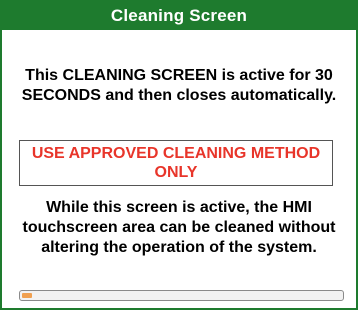 This screenshot has width=358, height=310. I want to click on warning-text: USE APPROVED CLEANING METHOD ONLY, so click(176, 163).